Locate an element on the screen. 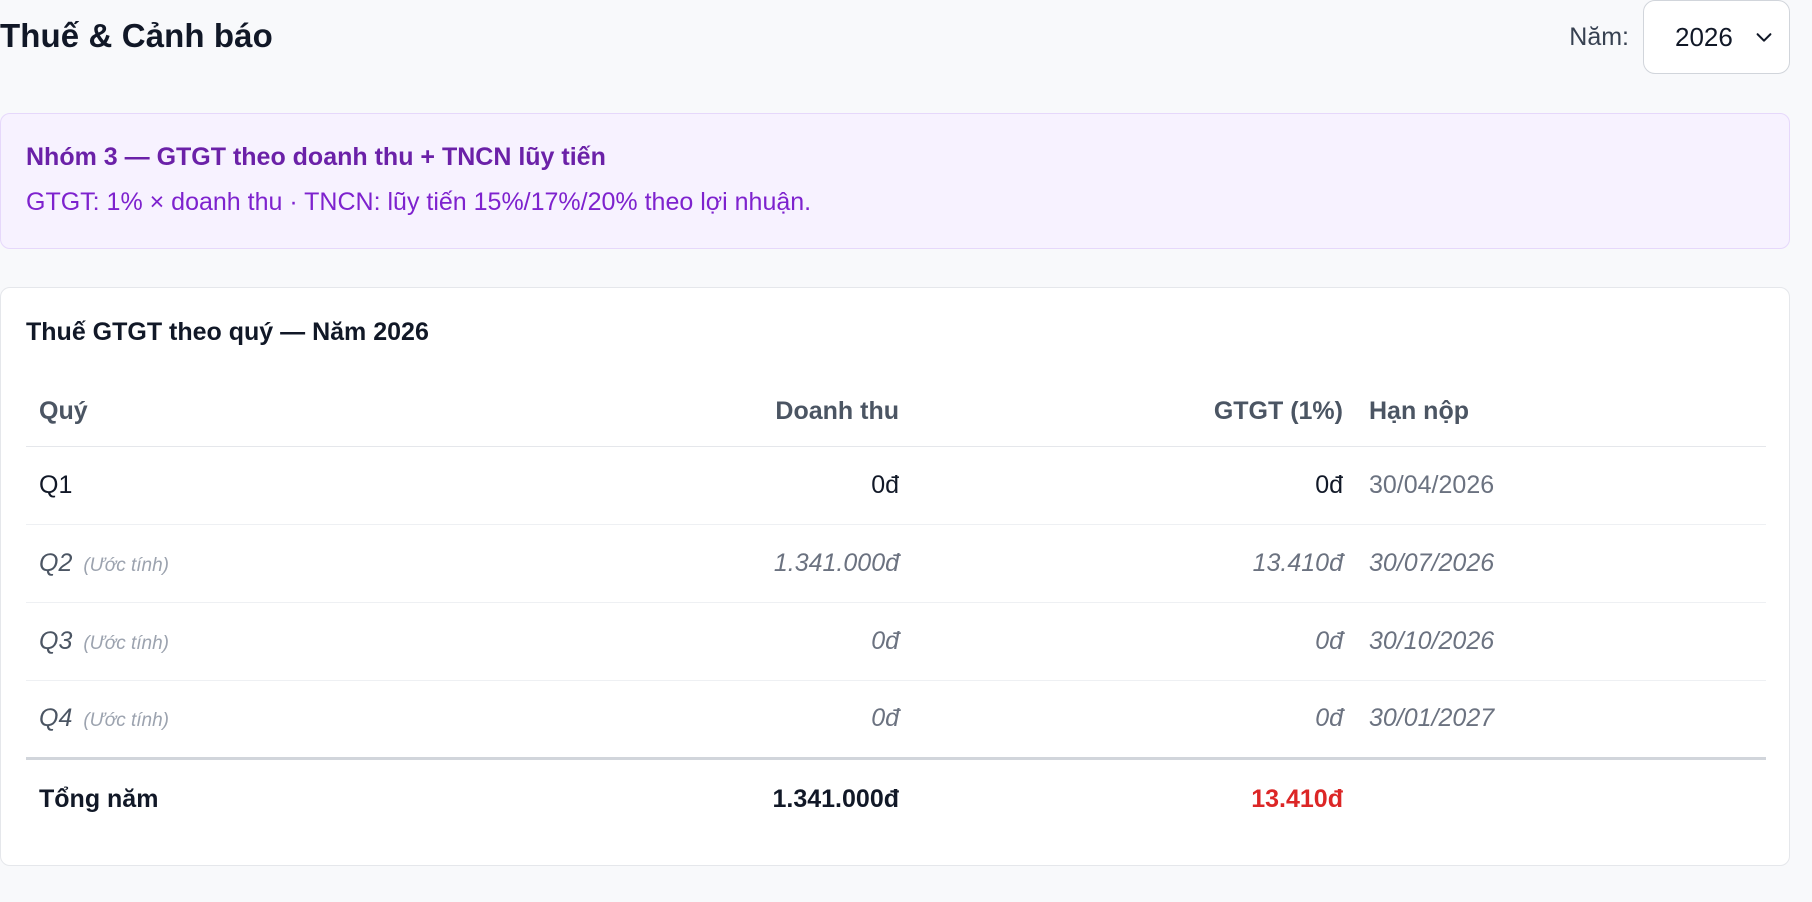  total-row: Tổng năm 1.341.000đ 13.410đ is located at coordinates (896, 798).